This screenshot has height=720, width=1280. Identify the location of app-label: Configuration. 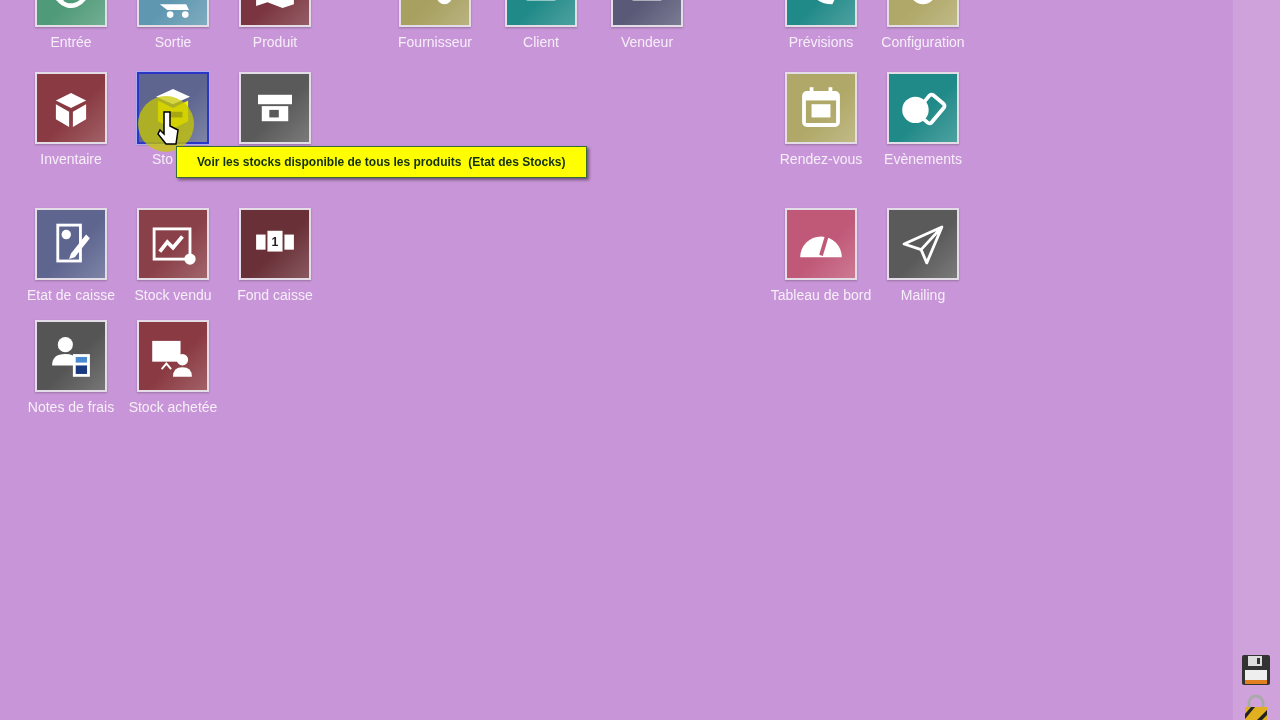
(923, 42).